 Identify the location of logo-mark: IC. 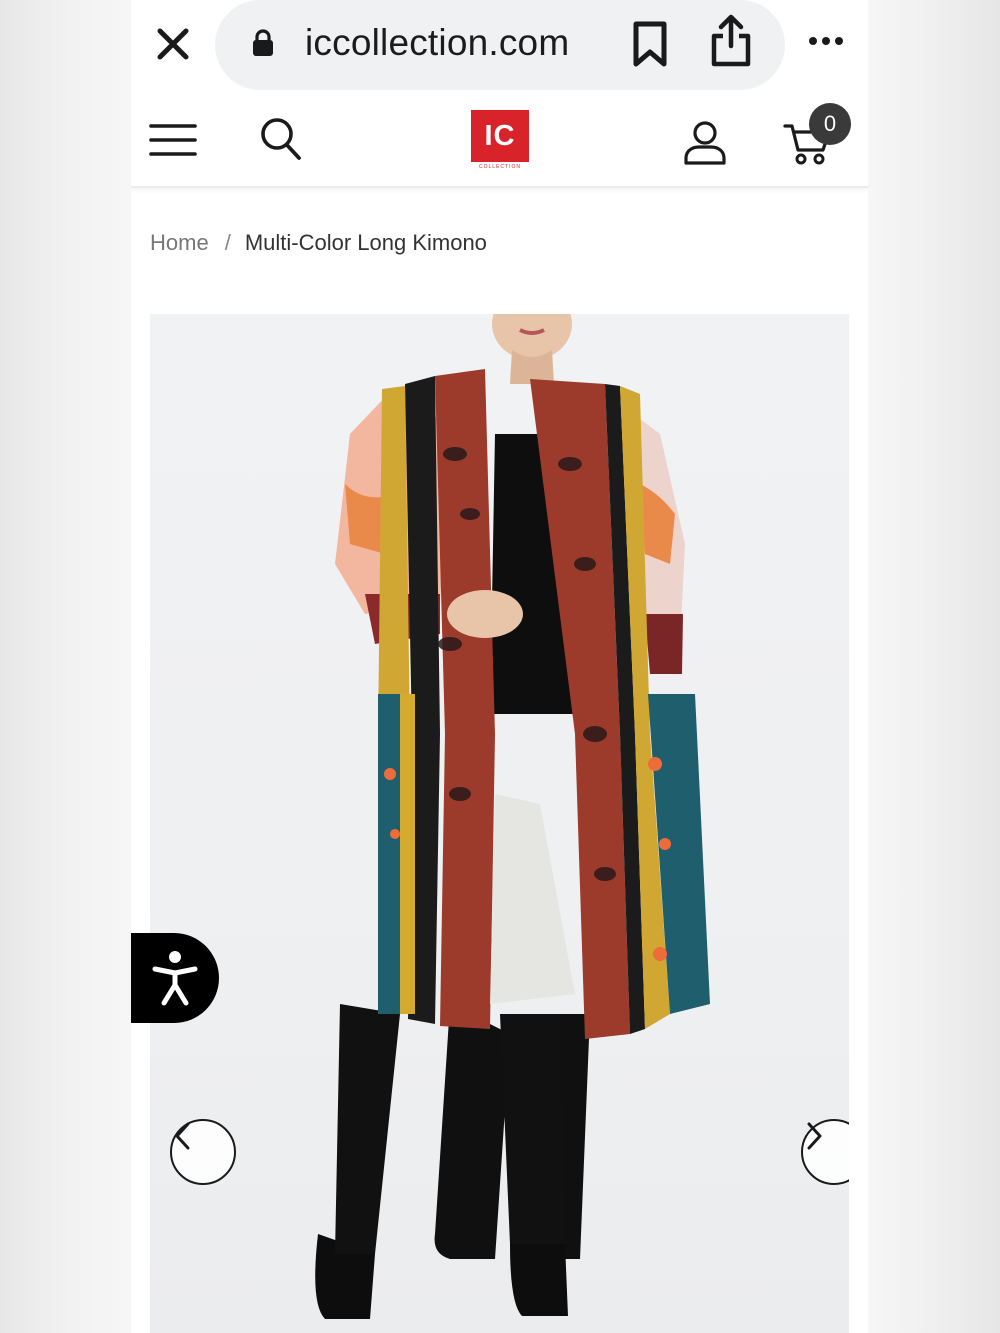
(500, 136).